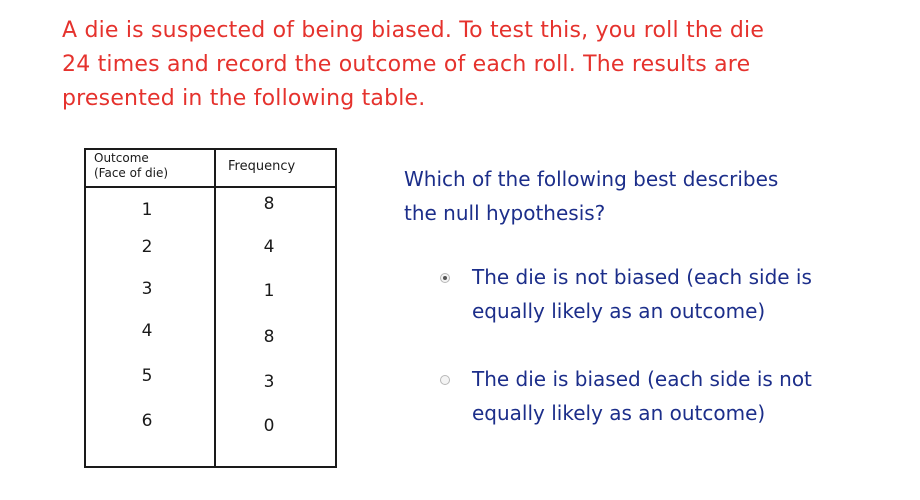 Image resolution: width=920 pixels, height=500 pixels. Describe the element at coordinates (505, 213) in the screenshot. I see `question-line-2: the null hypothesis?` at that location.